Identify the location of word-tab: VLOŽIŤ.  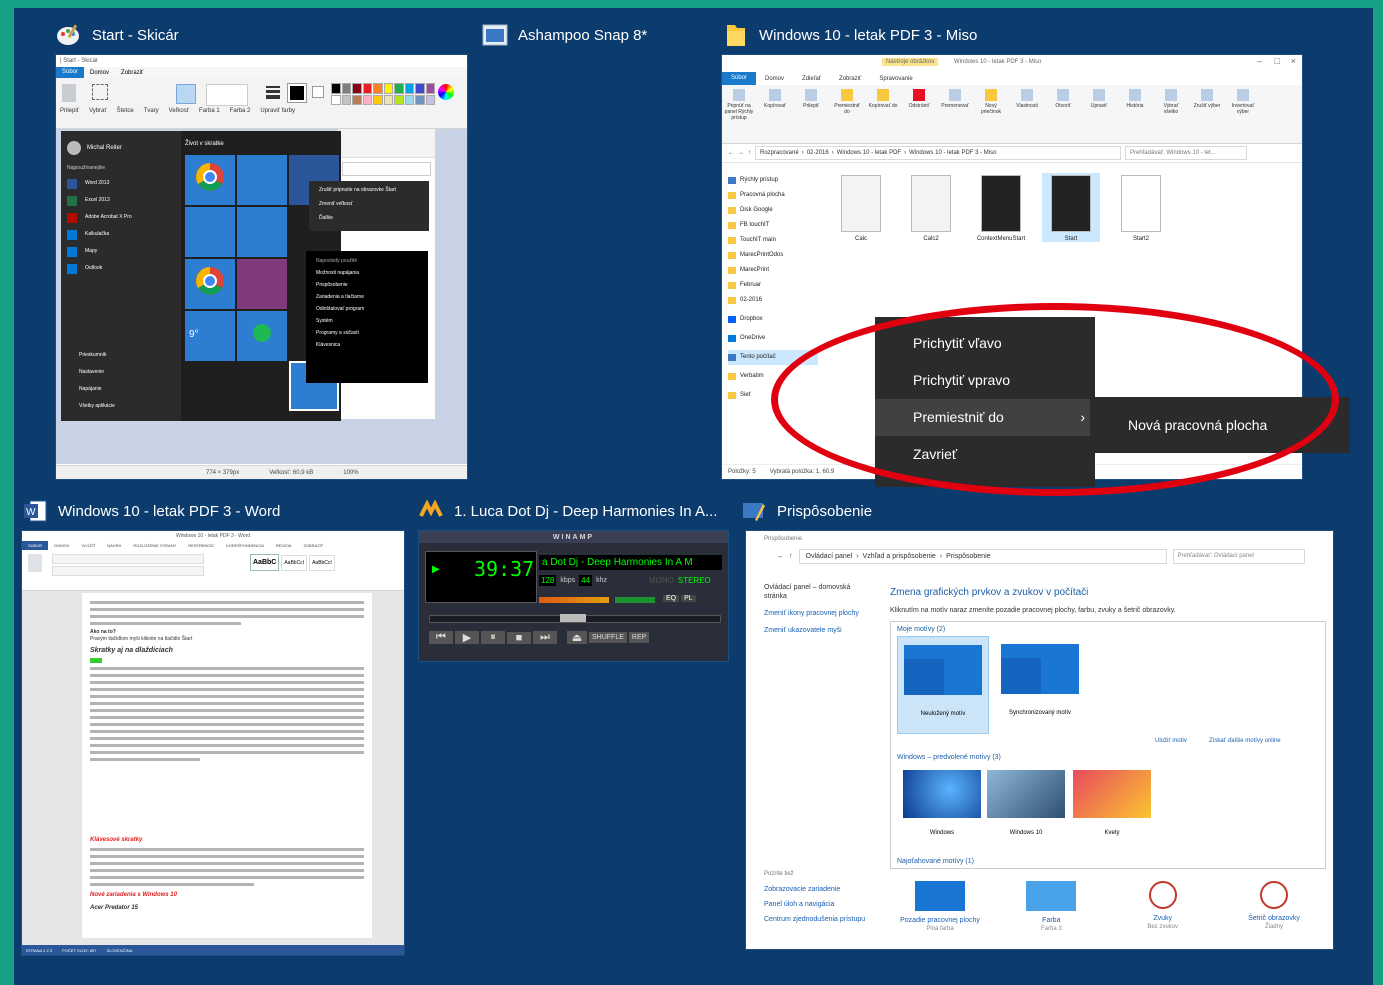
(88, 545).